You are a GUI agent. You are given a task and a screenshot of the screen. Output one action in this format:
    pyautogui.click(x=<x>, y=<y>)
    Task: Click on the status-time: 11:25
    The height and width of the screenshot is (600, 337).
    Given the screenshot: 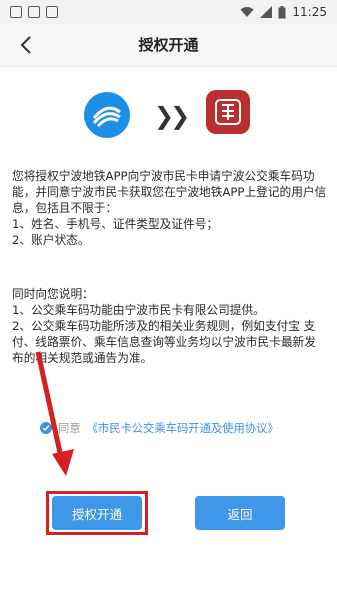 What is the action you would take?
    pyautogui.click(x=309, y=12)
    